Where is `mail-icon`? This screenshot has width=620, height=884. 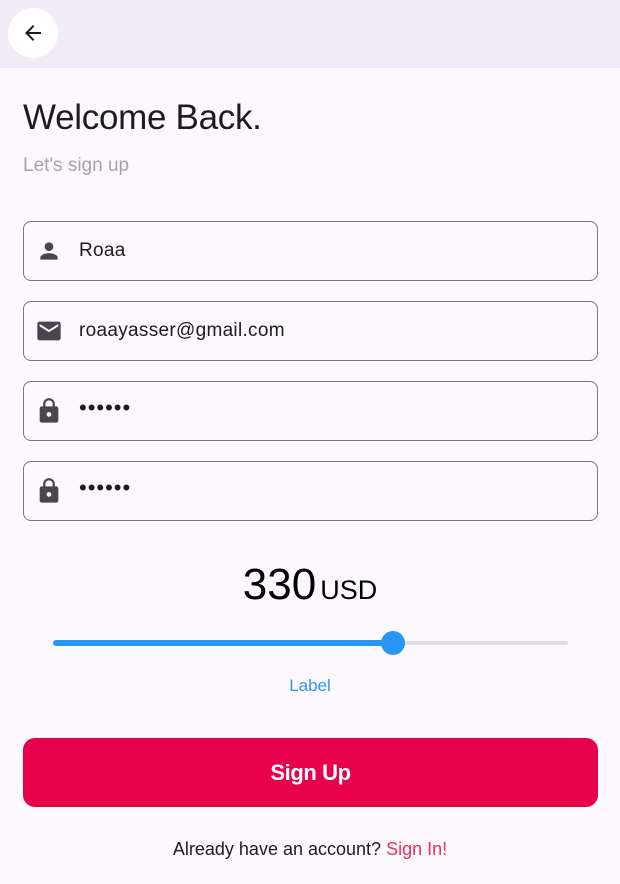 mail-icon is located at coordinates (49, 331).